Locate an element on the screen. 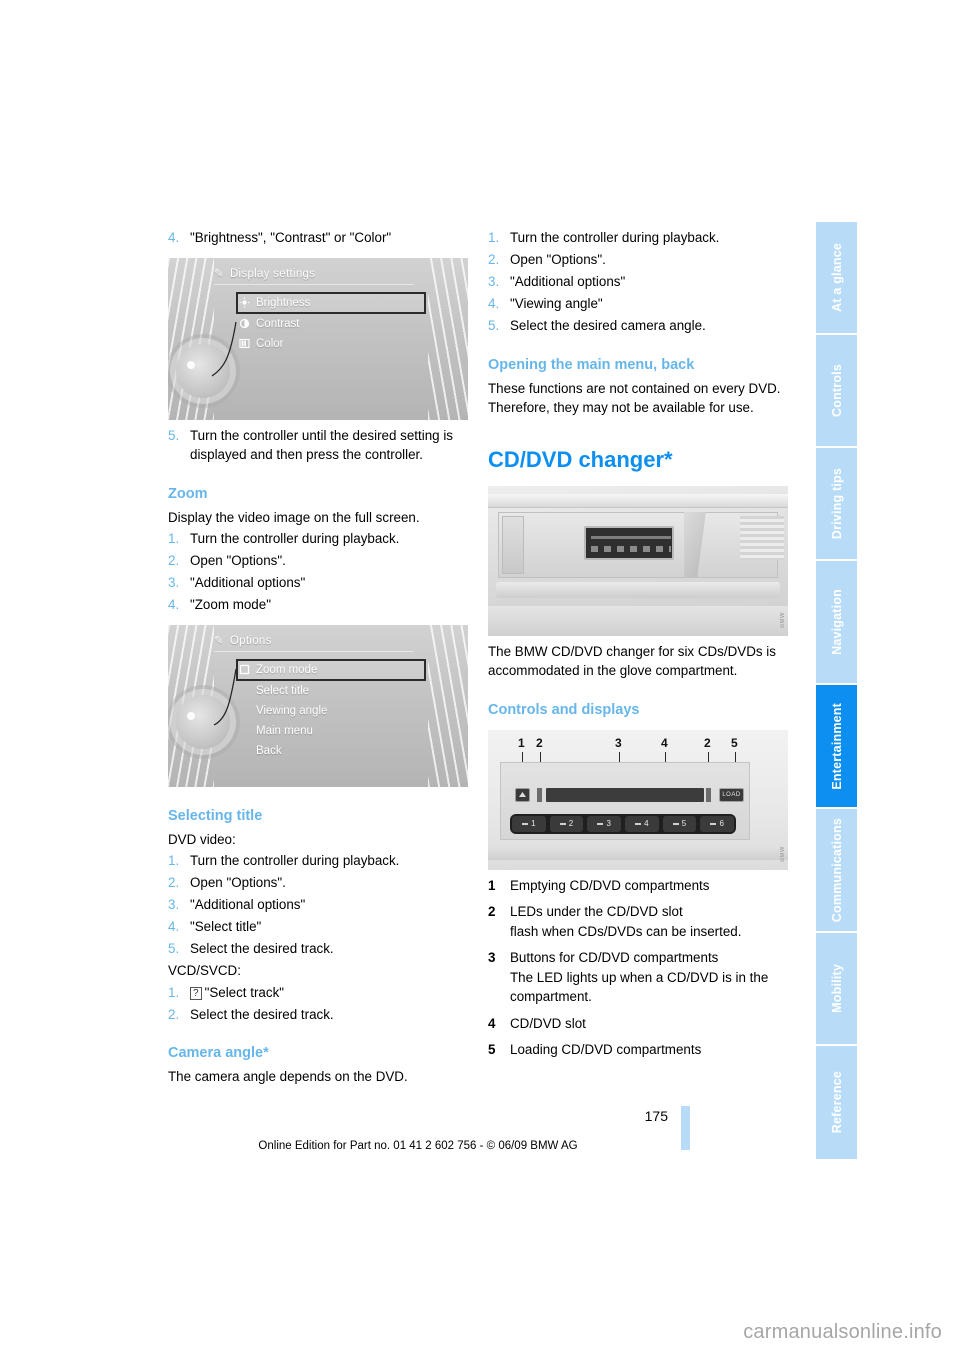  compartment-button-1: 1 is located at coordinates (529, 823).